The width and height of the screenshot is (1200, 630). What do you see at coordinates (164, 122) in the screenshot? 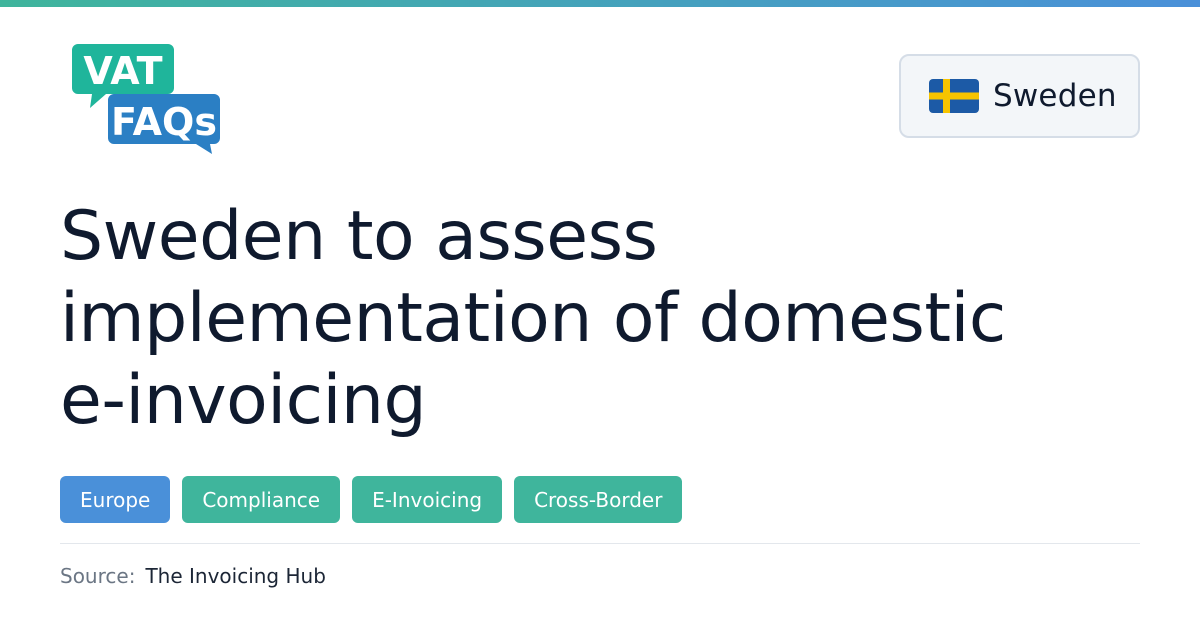
I see `logo-text-faqs: FAQs` at bounding box center [164, 122].